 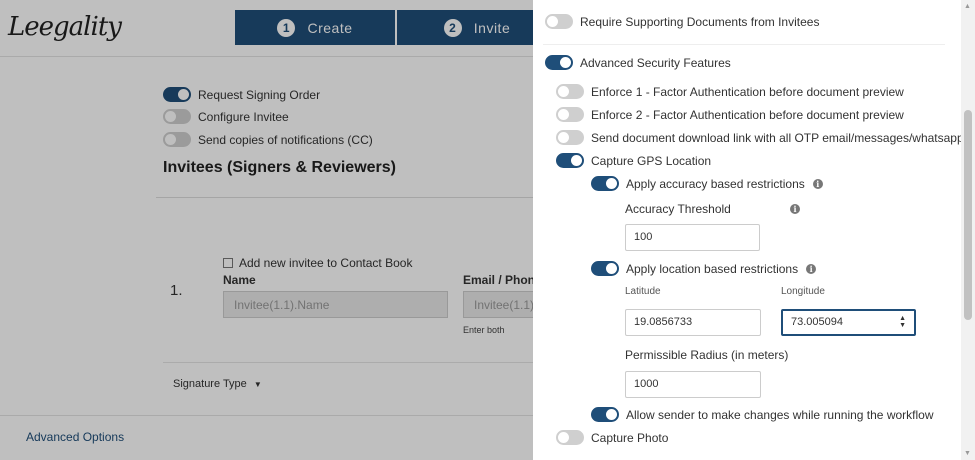 What do you see at coordinates (902, 322) in the screenshot?
I see `number-spinner-icon: ▲ ▼` at bounding box center [902, 322].